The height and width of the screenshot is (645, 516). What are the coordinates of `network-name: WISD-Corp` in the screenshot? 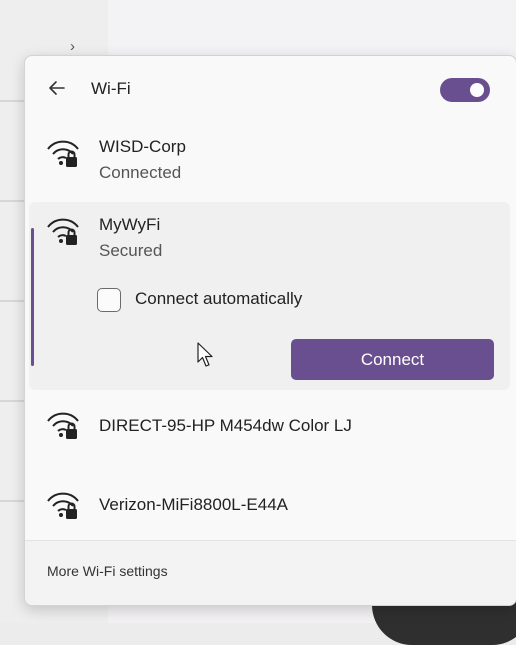 It's located at (142, 146).